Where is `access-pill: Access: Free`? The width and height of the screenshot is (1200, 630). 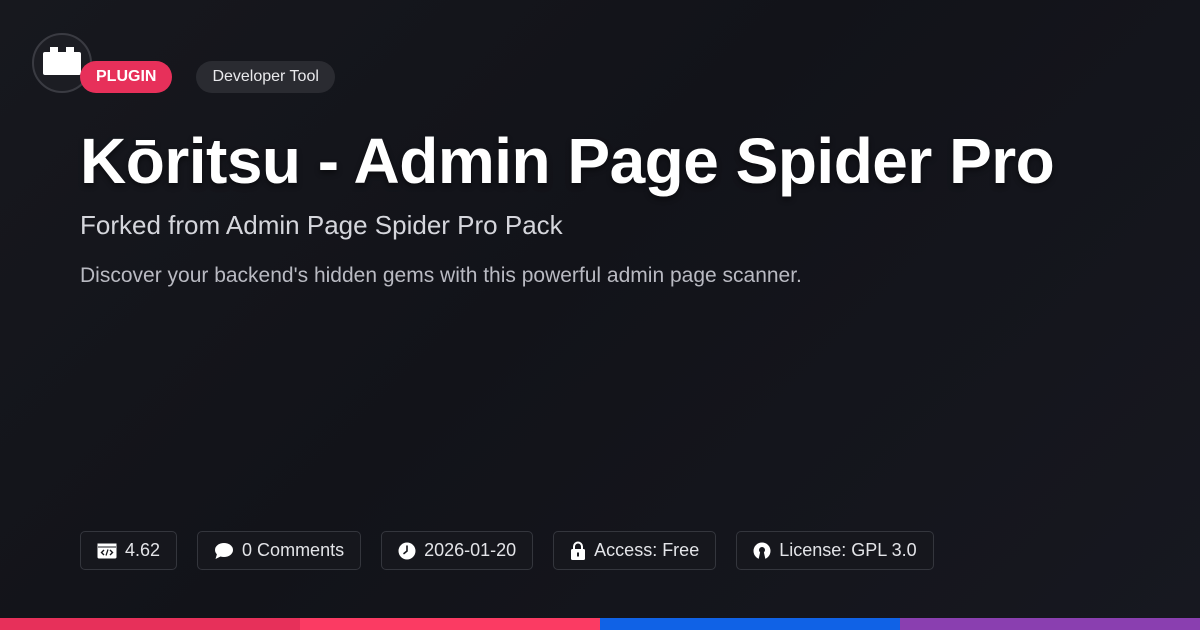 access-pill: Access: Free is located at coordinates (635, 550).